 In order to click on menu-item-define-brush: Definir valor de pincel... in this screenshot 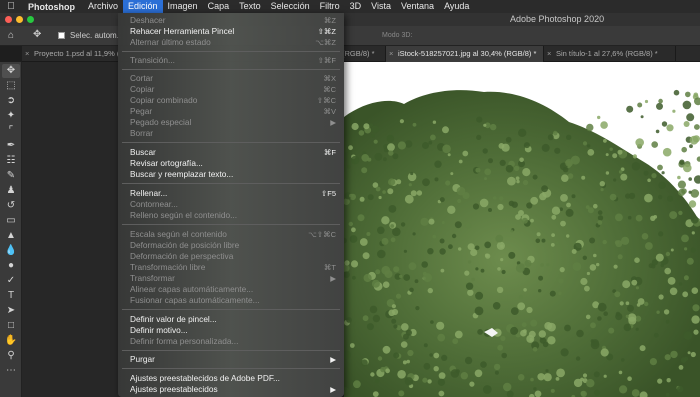, I will do `click(235, 319)`.